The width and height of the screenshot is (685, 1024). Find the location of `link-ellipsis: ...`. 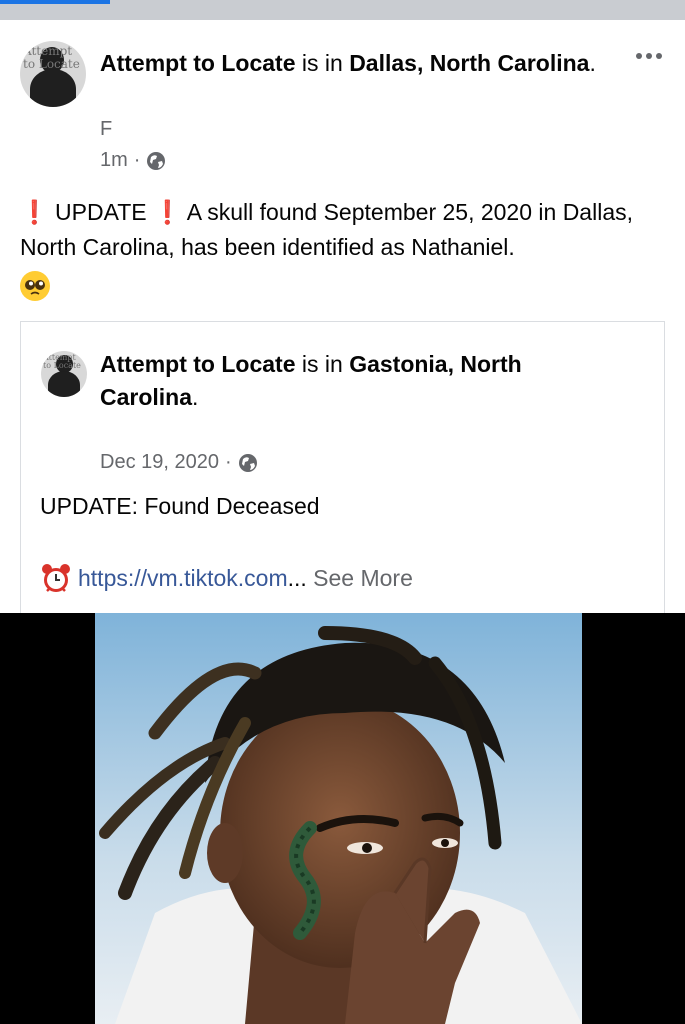

link-ellipsis: ... is located at coordinates (297, 578).